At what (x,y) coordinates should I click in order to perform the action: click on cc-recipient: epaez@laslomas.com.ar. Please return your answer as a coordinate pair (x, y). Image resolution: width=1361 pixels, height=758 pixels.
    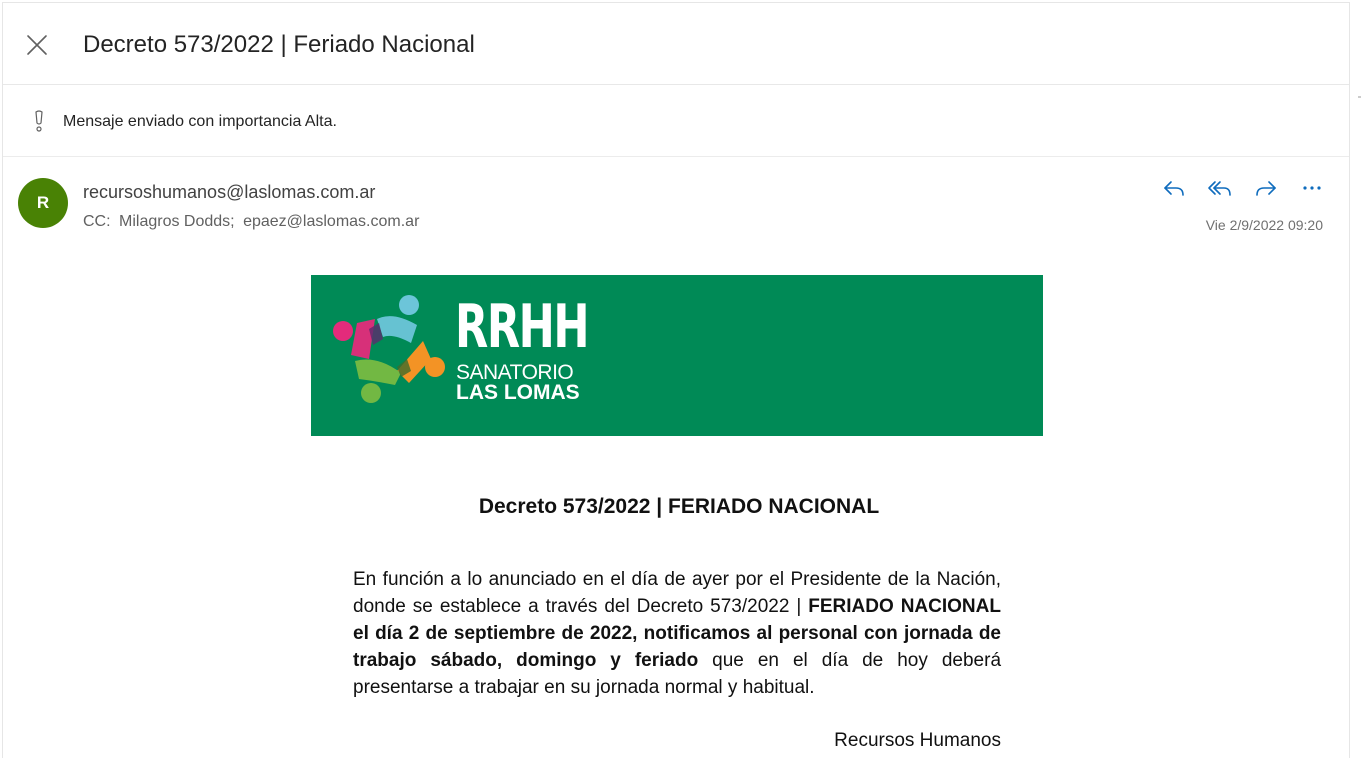
    Looking at the image, I should click on (331, 221).